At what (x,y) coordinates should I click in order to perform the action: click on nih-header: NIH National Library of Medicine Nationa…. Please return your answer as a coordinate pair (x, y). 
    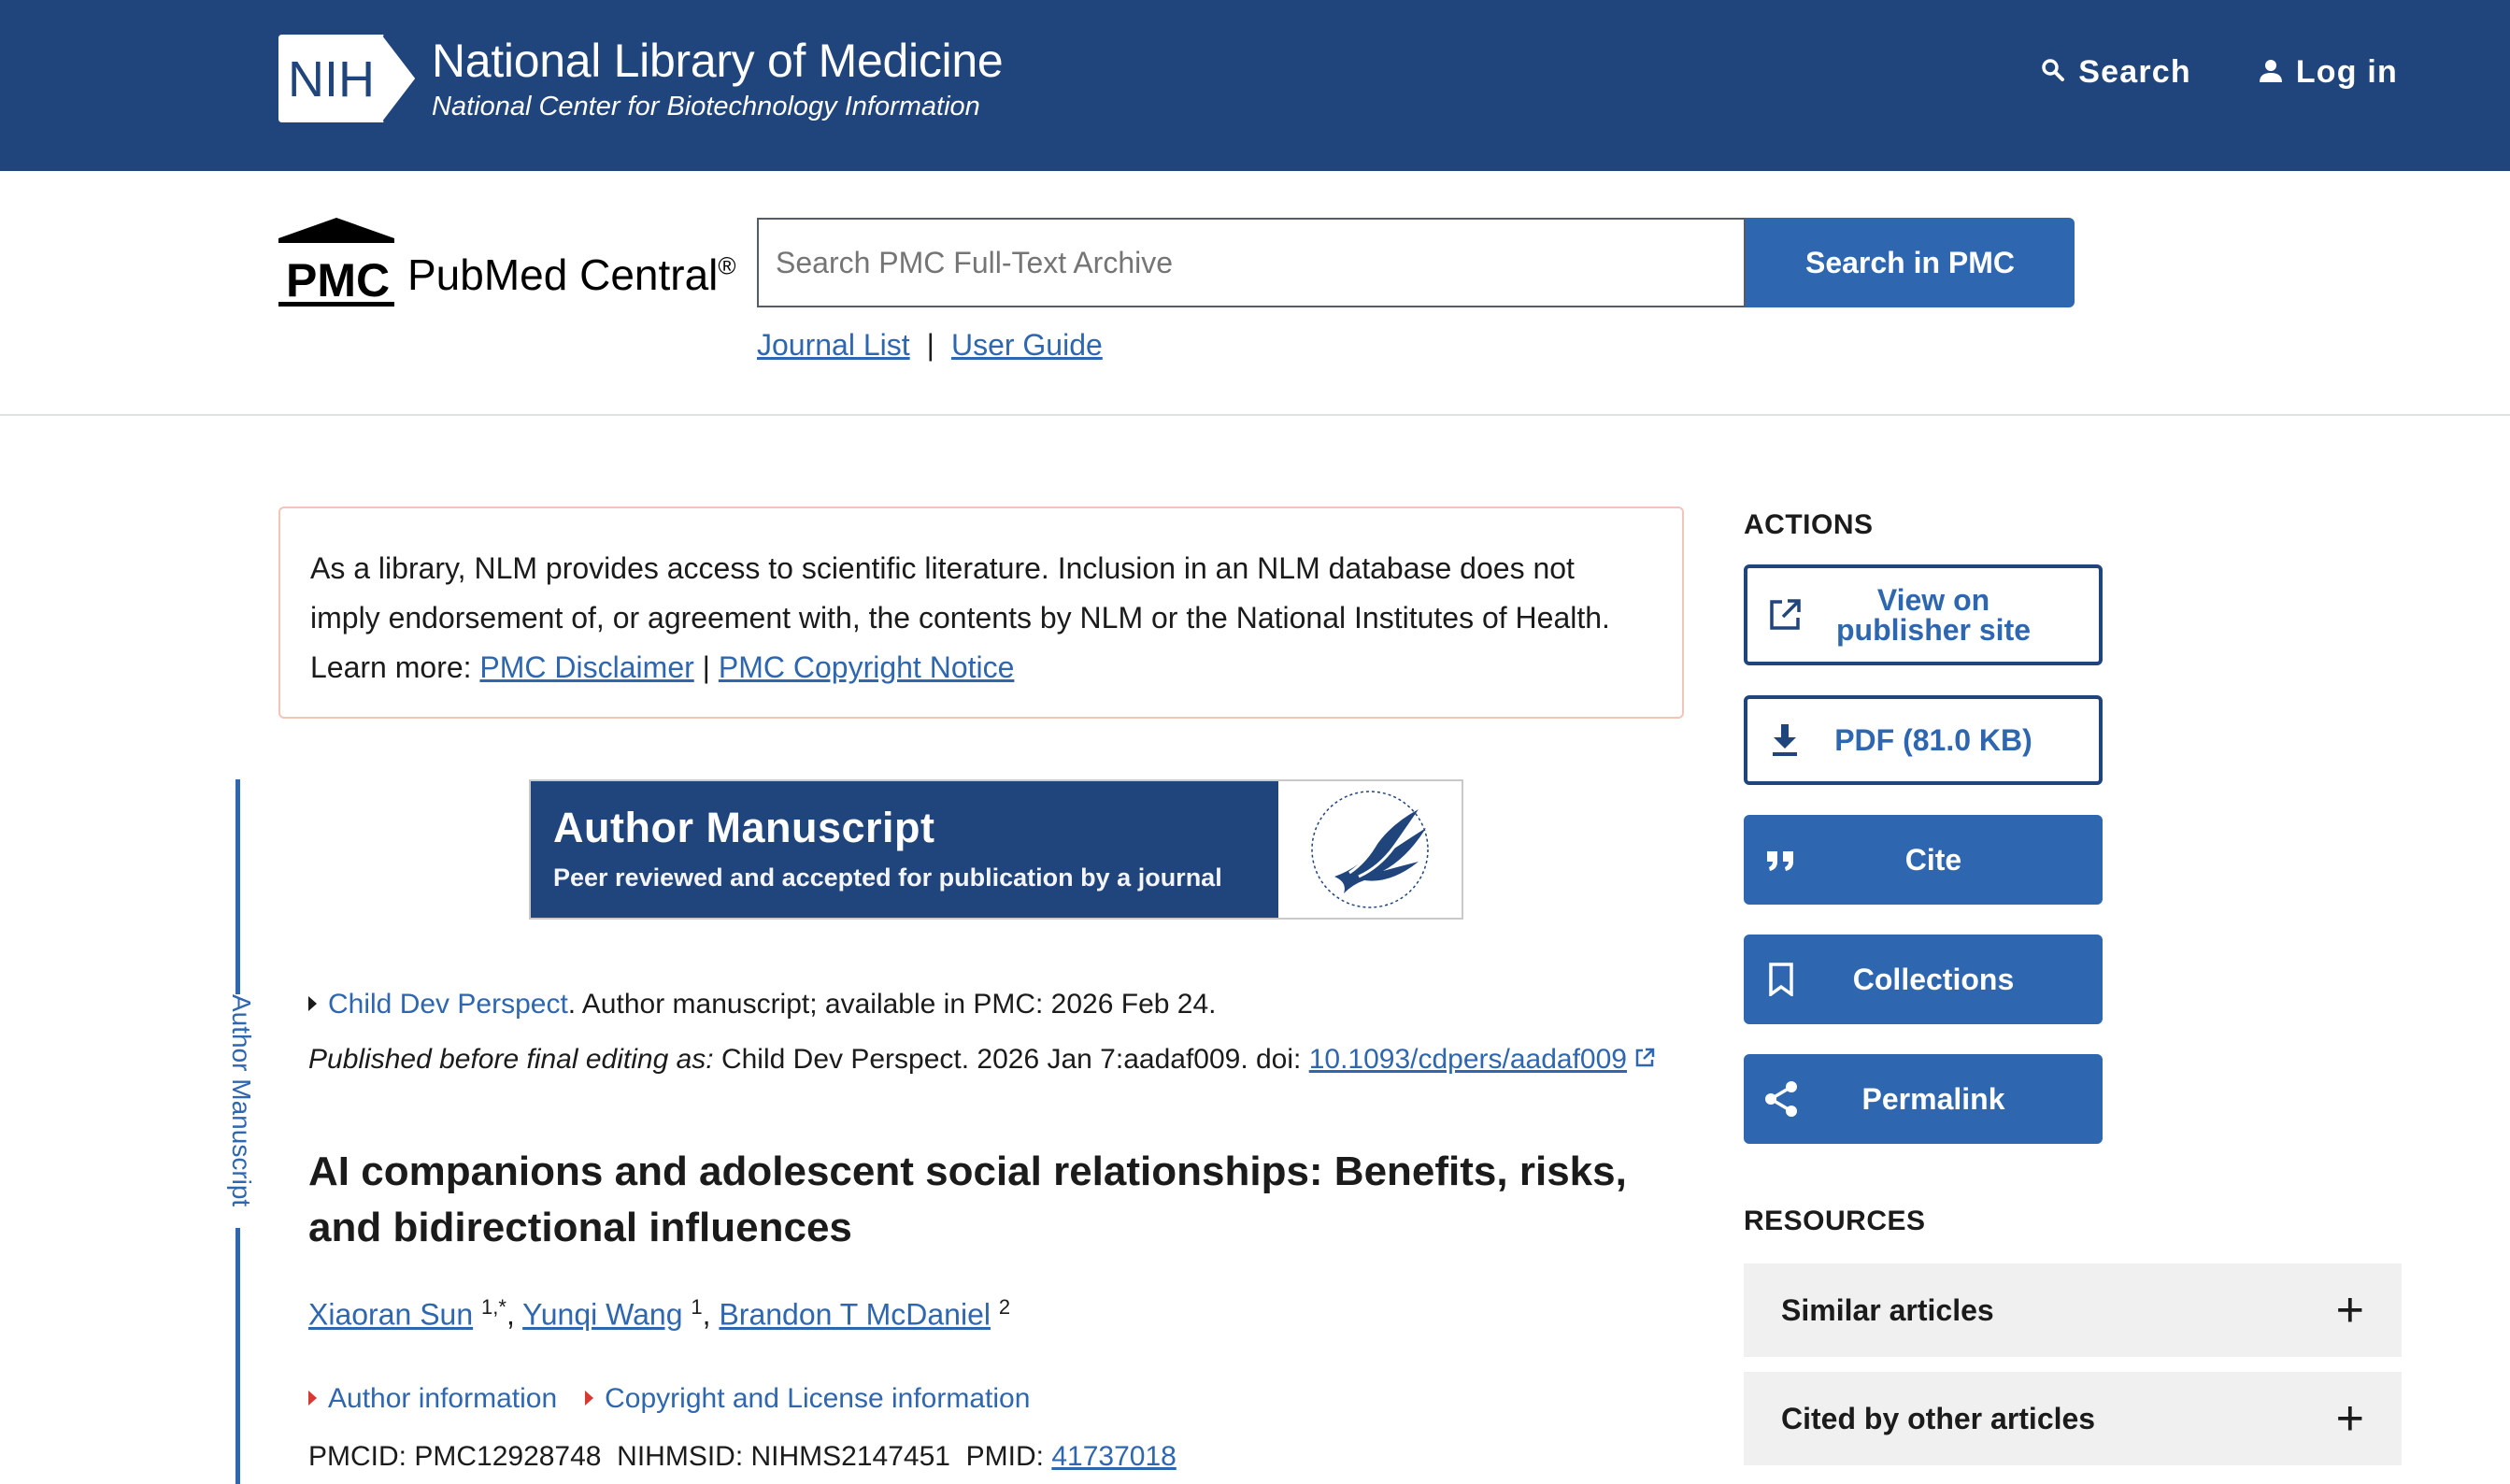
    Looking at the image, I should click on (1255, 85).